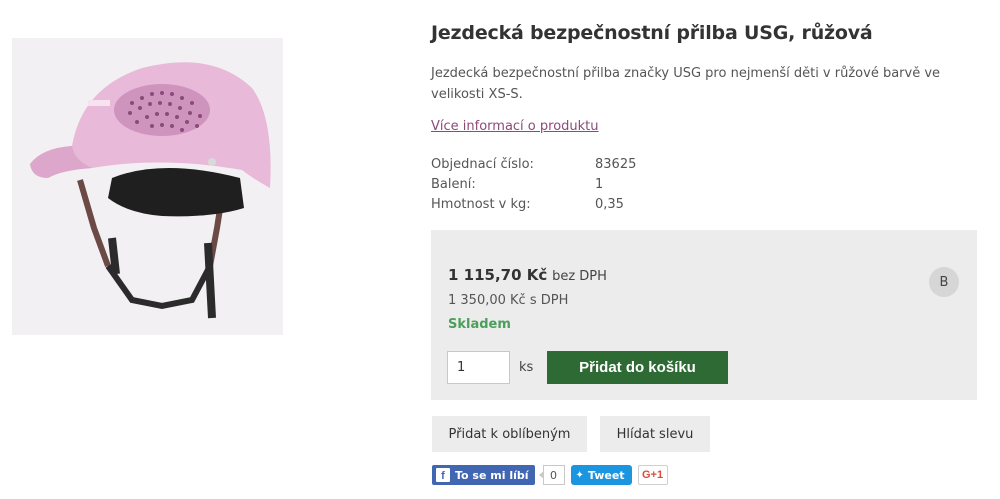 This screenshot has width=1000, height=499. I want to click on social-share-bar: f To se mi líbí 0 ✦ Tweet G+1, so click(550, 475).